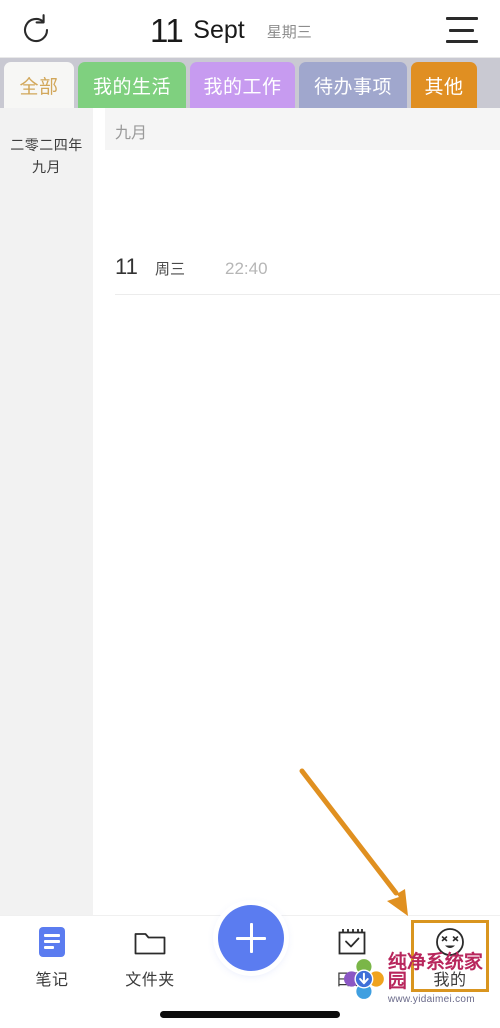 The width and height of the screenshot is (500, 1028). I want to click on nav-item-folder: 文件夹, so click(150, 960).